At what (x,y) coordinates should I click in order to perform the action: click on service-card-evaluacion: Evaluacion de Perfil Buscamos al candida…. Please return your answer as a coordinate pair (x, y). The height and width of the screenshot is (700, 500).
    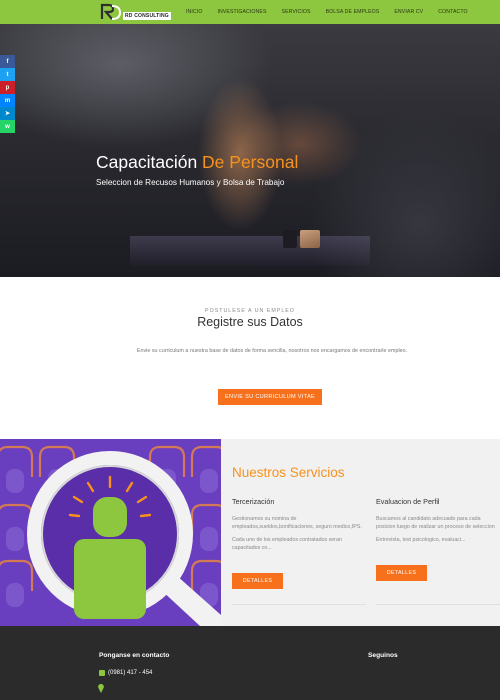
    Looking at the image, I should click on (438, 522).